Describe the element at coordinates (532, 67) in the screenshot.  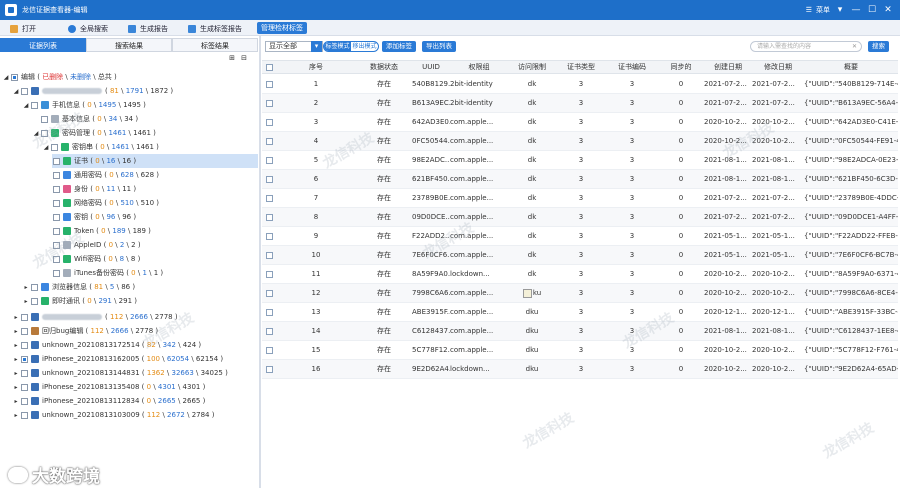
I see `column-header: 访问限制` at that location.